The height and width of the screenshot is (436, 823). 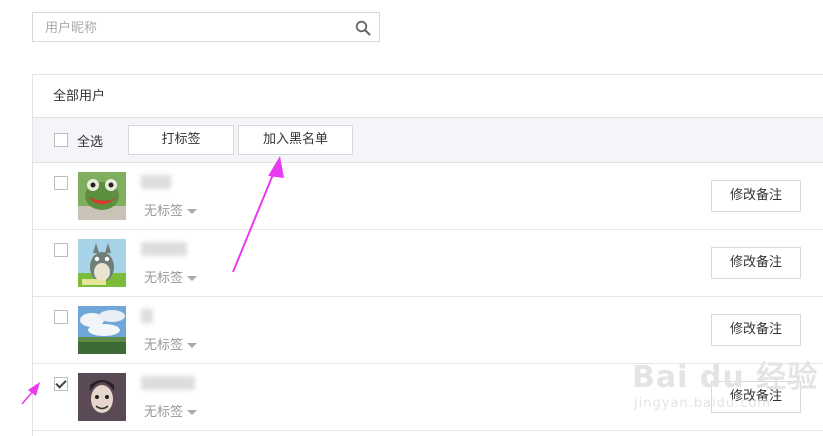 I want to click on portrait-avatar, so click(x=102, y=397).